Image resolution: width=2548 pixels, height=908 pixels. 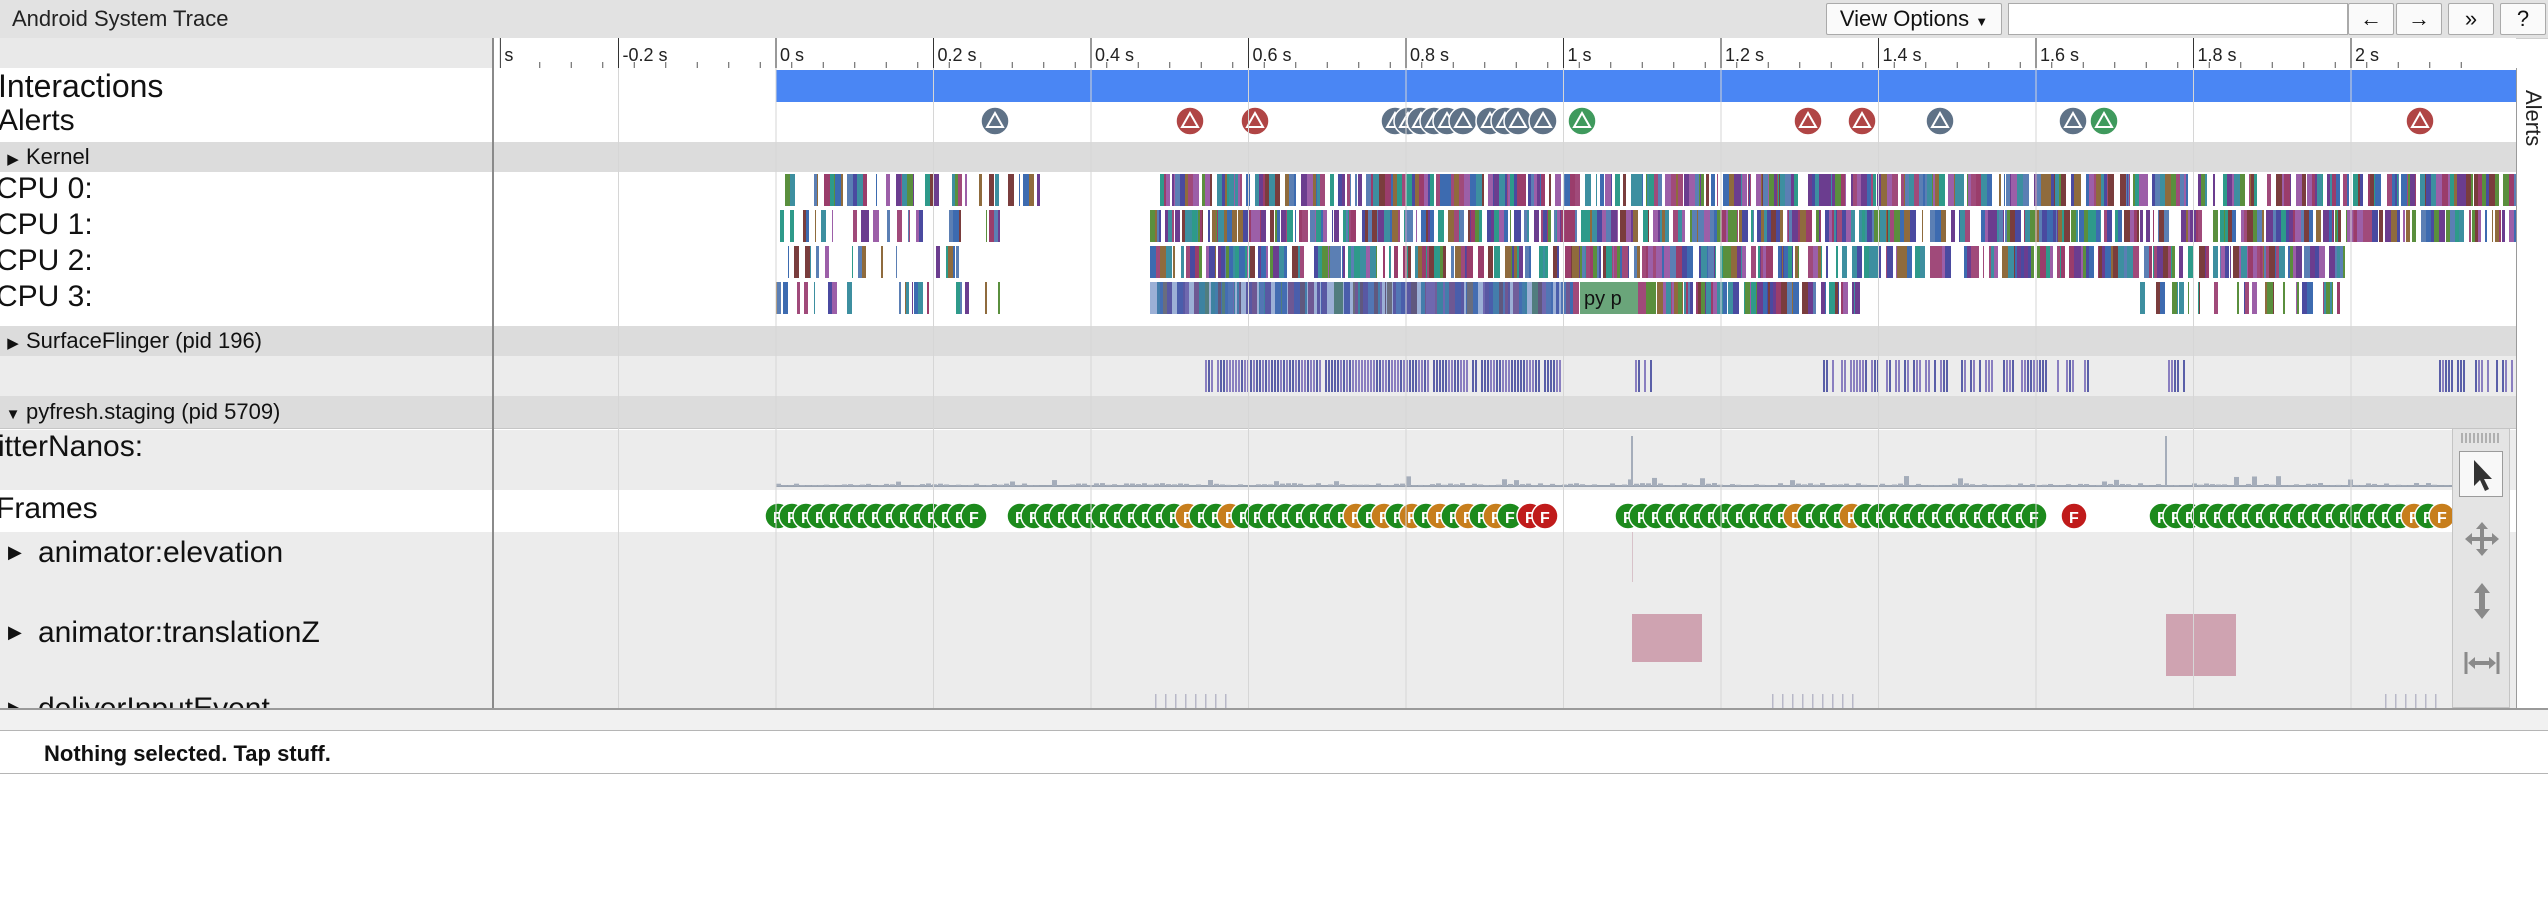 I want to click on interactions-track: Interactions, so click(x=1258, y=86).